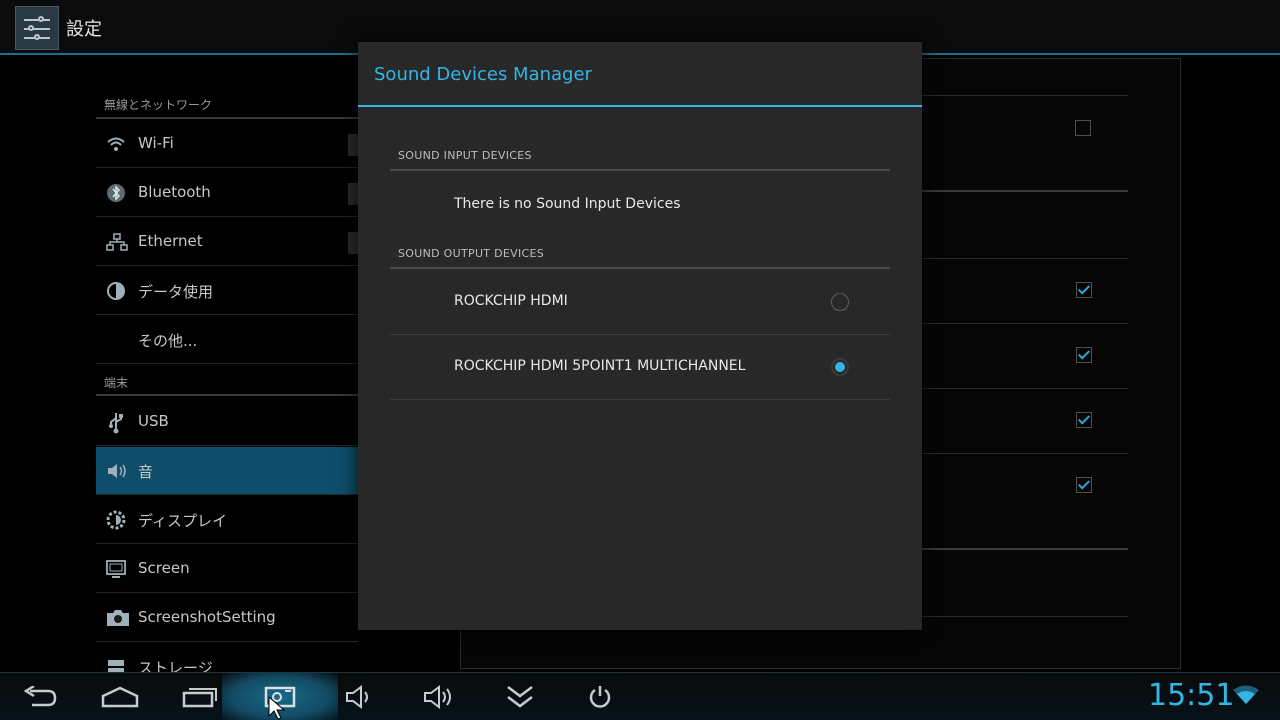 The width and height of the screenshot is (1280, 720). What do you see at coordinates (117, 242) in the screenshot?
I see `ethernet-icon` at bounding box center [117, 242].